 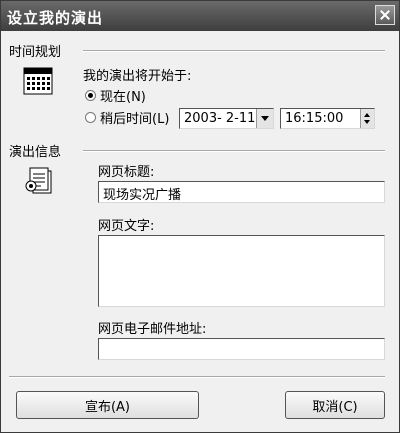 I want to click on footer-divider, so click(x=197, y=377).